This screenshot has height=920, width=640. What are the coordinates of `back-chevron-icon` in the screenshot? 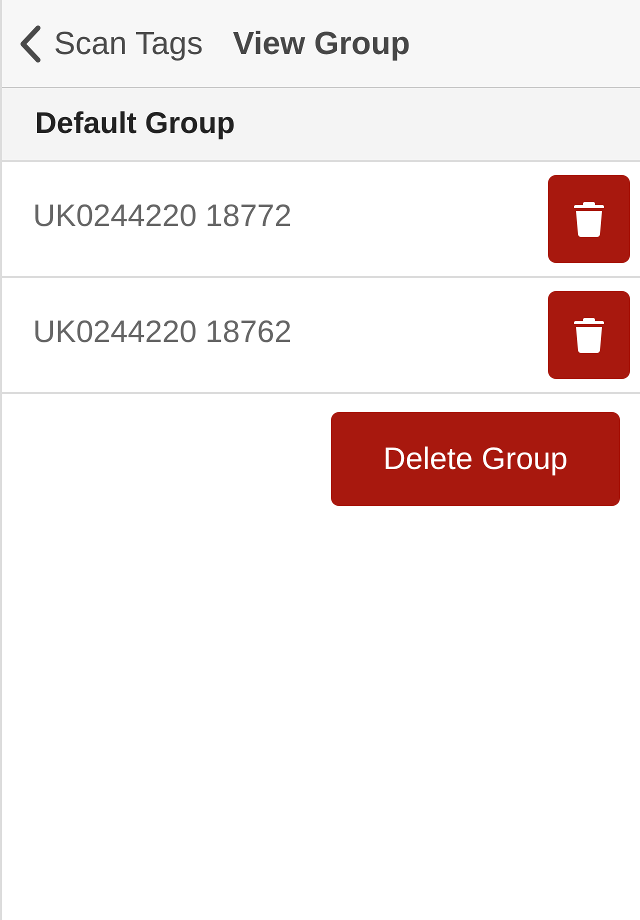 It's located at (30, 43).